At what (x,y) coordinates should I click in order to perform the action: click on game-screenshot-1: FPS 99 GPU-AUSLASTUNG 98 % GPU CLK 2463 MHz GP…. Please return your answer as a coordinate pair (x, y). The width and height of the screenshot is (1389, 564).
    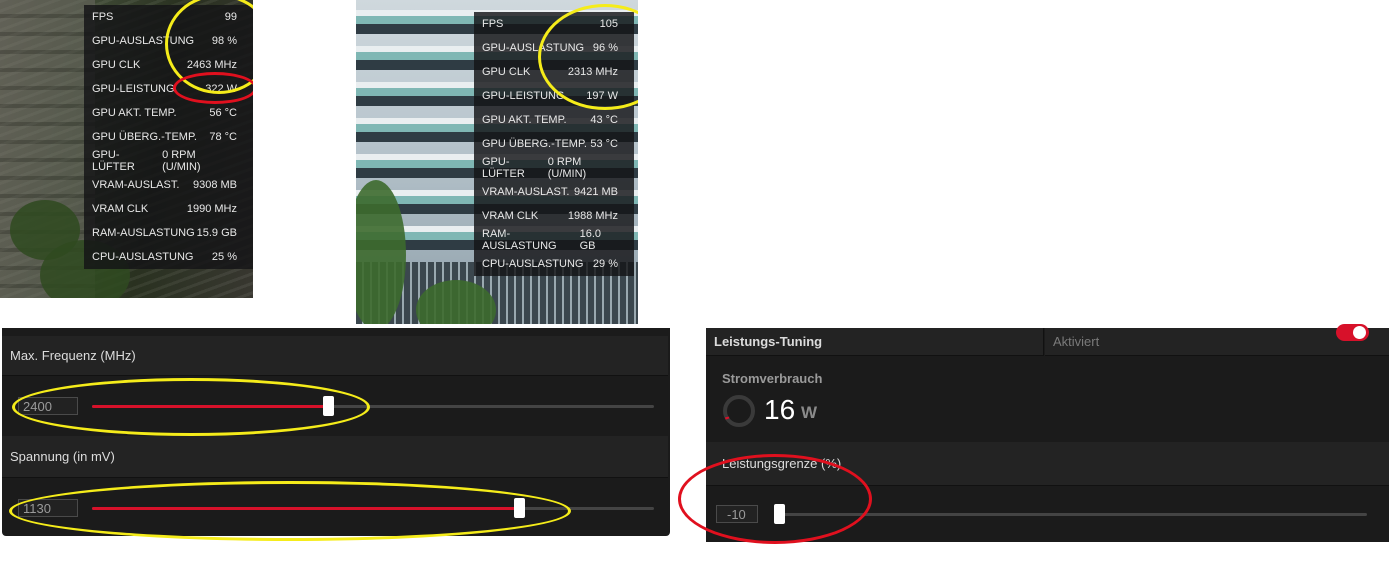
    Looking at the image, I should click on (126, 149).